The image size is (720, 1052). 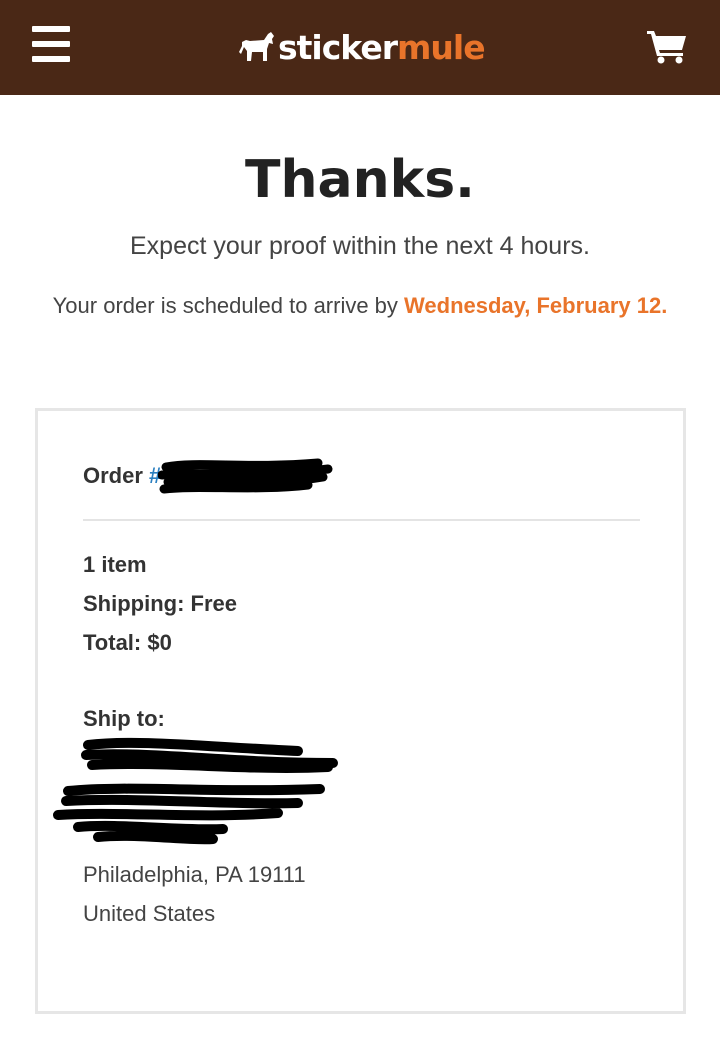 I want to click on top-navigation-bar: sticker mule, so click(x=360, y=47).